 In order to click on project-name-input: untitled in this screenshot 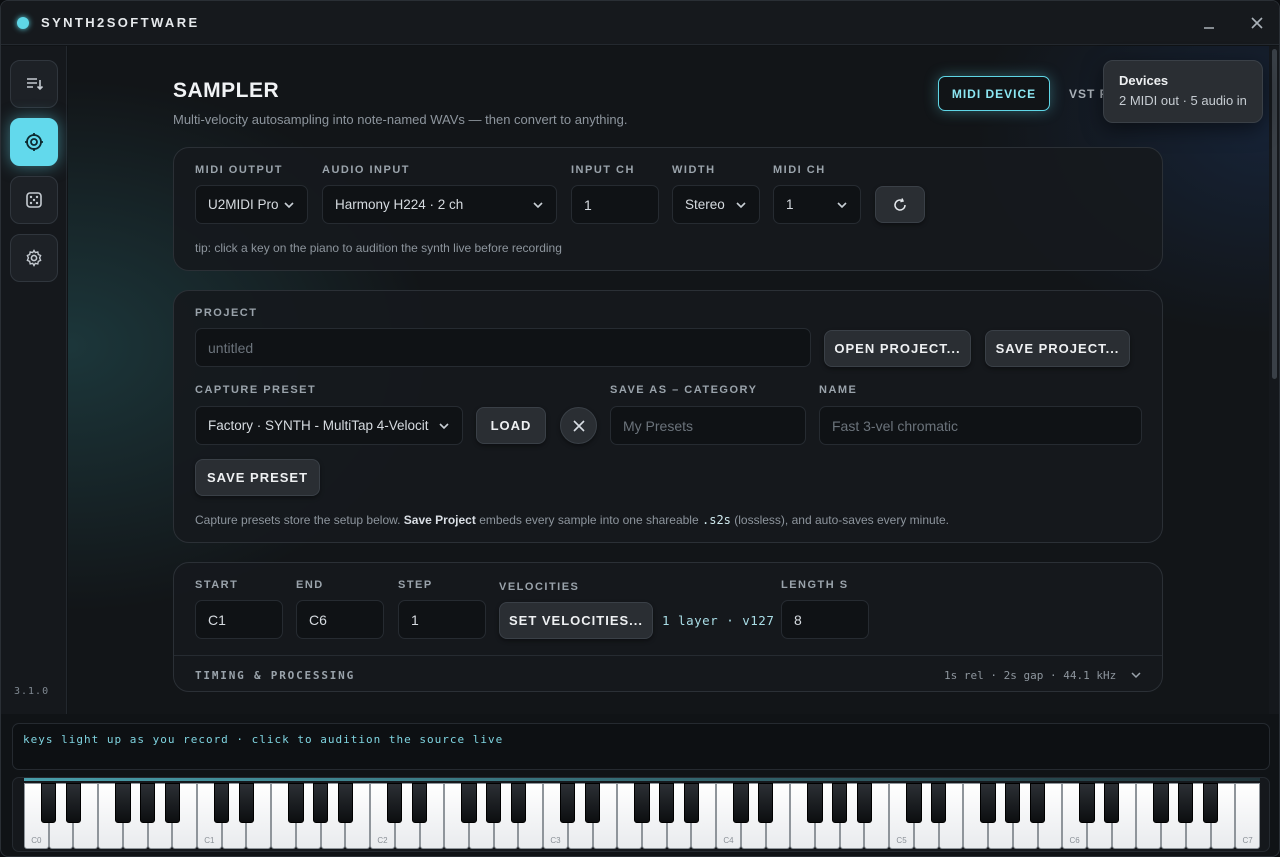, I will do `click(503, 347)`.